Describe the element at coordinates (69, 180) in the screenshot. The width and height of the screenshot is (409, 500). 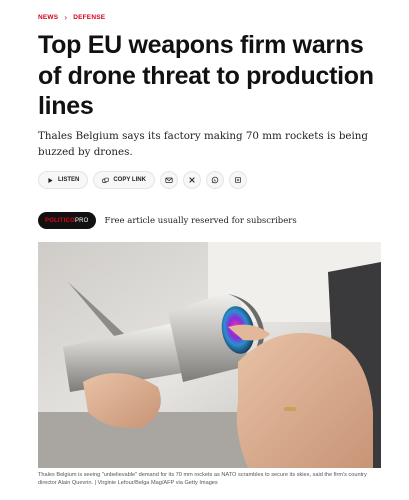
I see `listen-label: LISTEN` at that location.